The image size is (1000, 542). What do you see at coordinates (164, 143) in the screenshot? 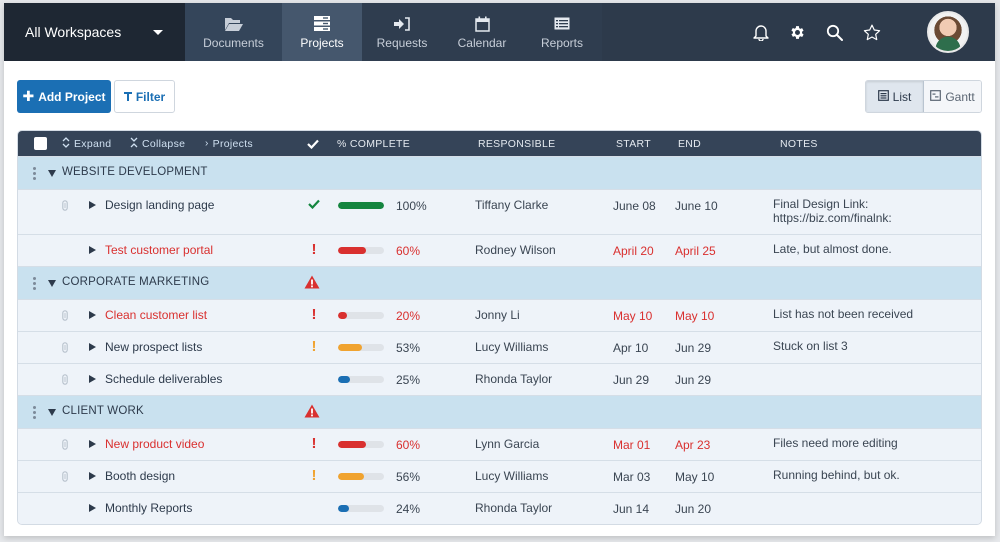
I see `collapse-label: Collapse` at bounding box center [164, 143].